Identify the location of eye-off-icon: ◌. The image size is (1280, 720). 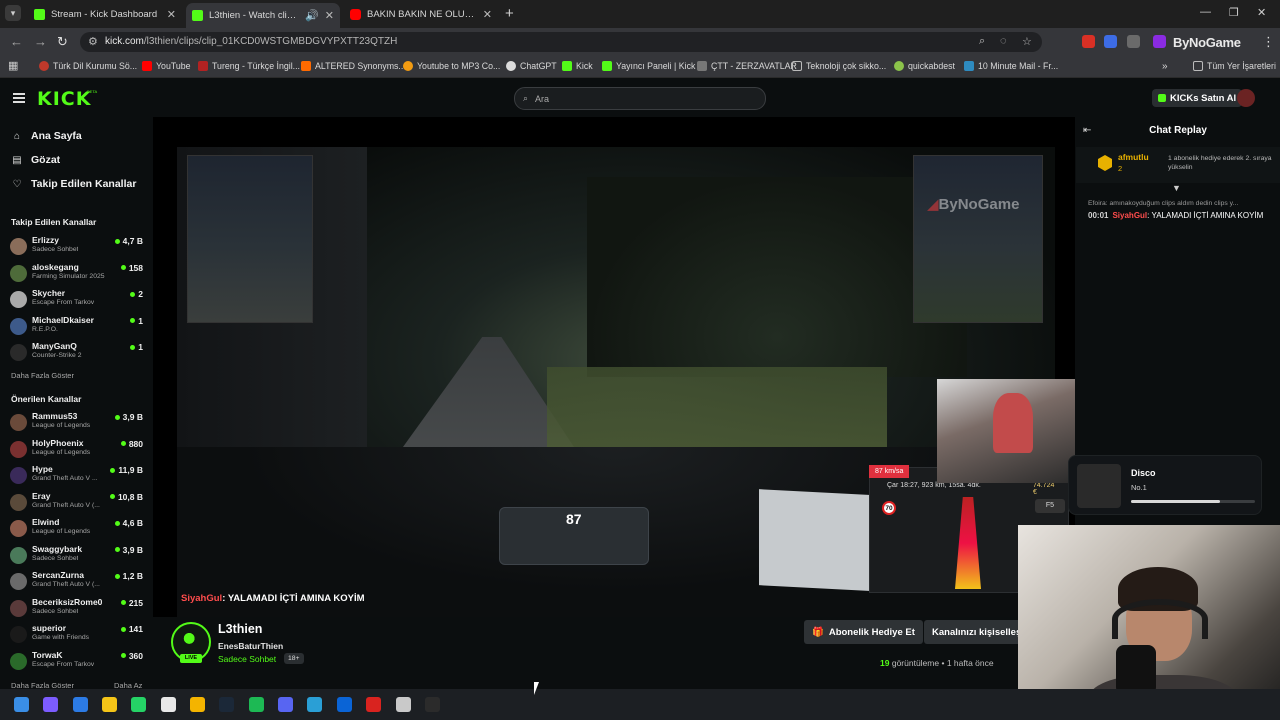
(1003, 41).